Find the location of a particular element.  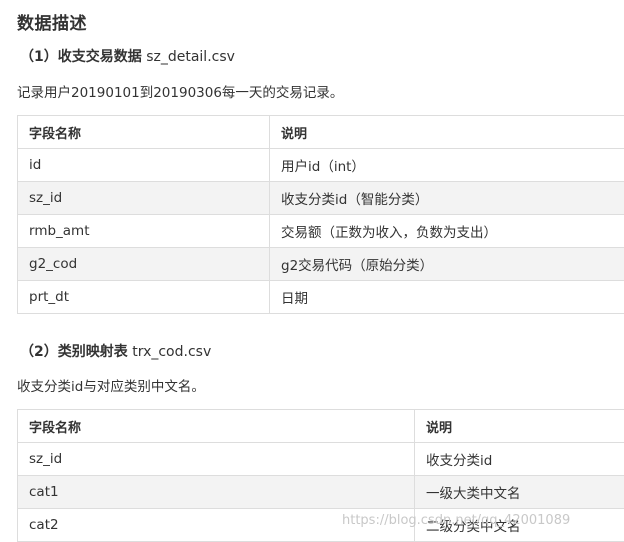

section1-number: （1） is located at coordinates (39, 57).